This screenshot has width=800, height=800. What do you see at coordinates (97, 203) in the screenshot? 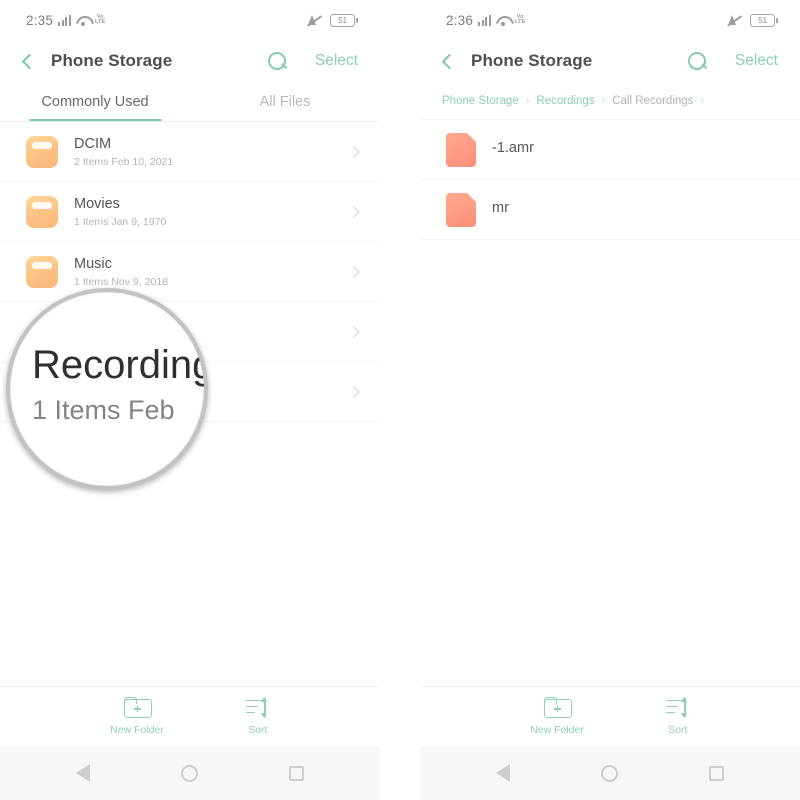
I see `list-item-title: Movies` at bounding box center [97, 203].